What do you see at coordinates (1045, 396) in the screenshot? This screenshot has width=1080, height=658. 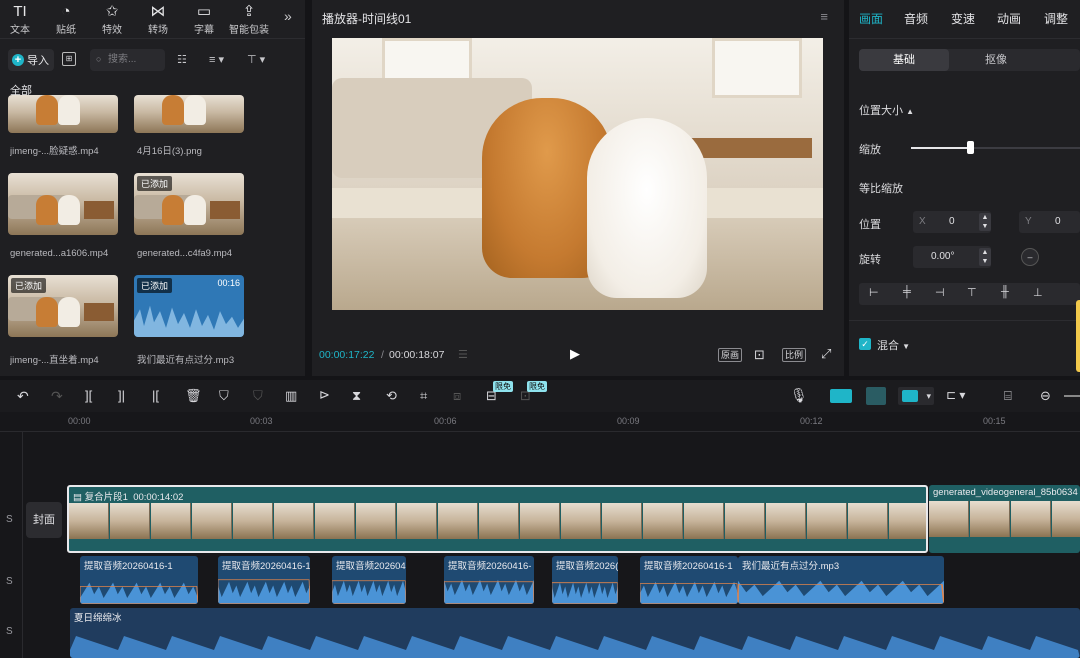 I see `zoom-out-icon: ⊖` at bounding box center [1045, 396].